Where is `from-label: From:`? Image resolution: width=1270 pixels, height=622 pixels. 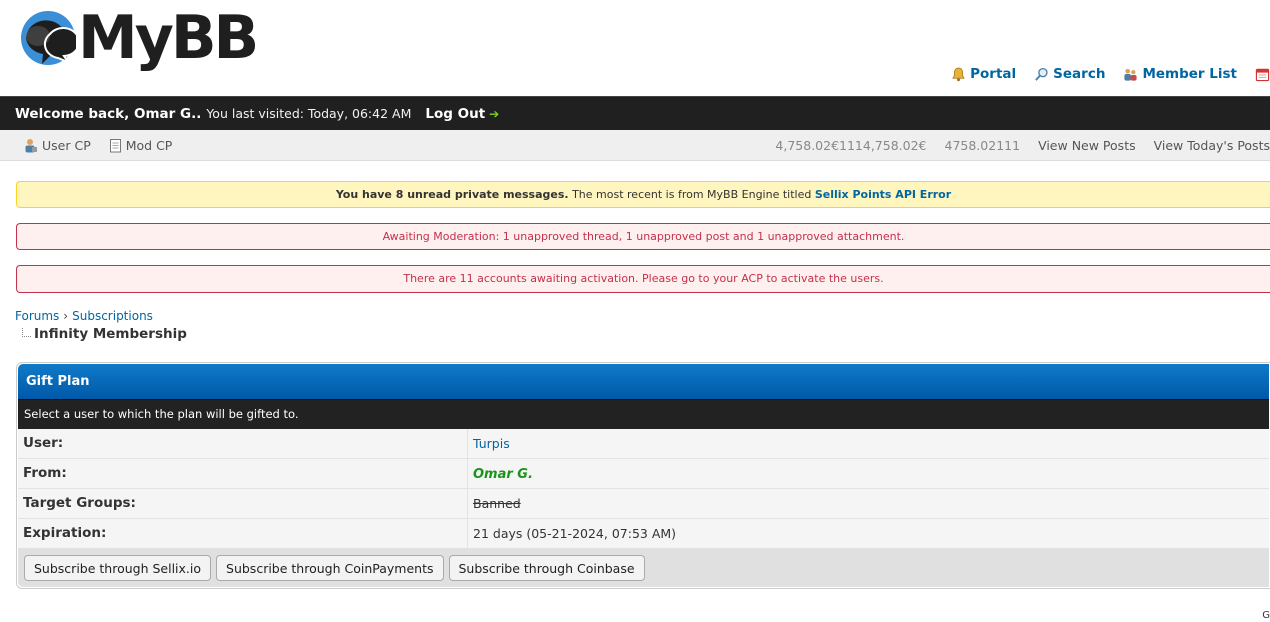 from-label: From: is located at coordinates (243, 473).